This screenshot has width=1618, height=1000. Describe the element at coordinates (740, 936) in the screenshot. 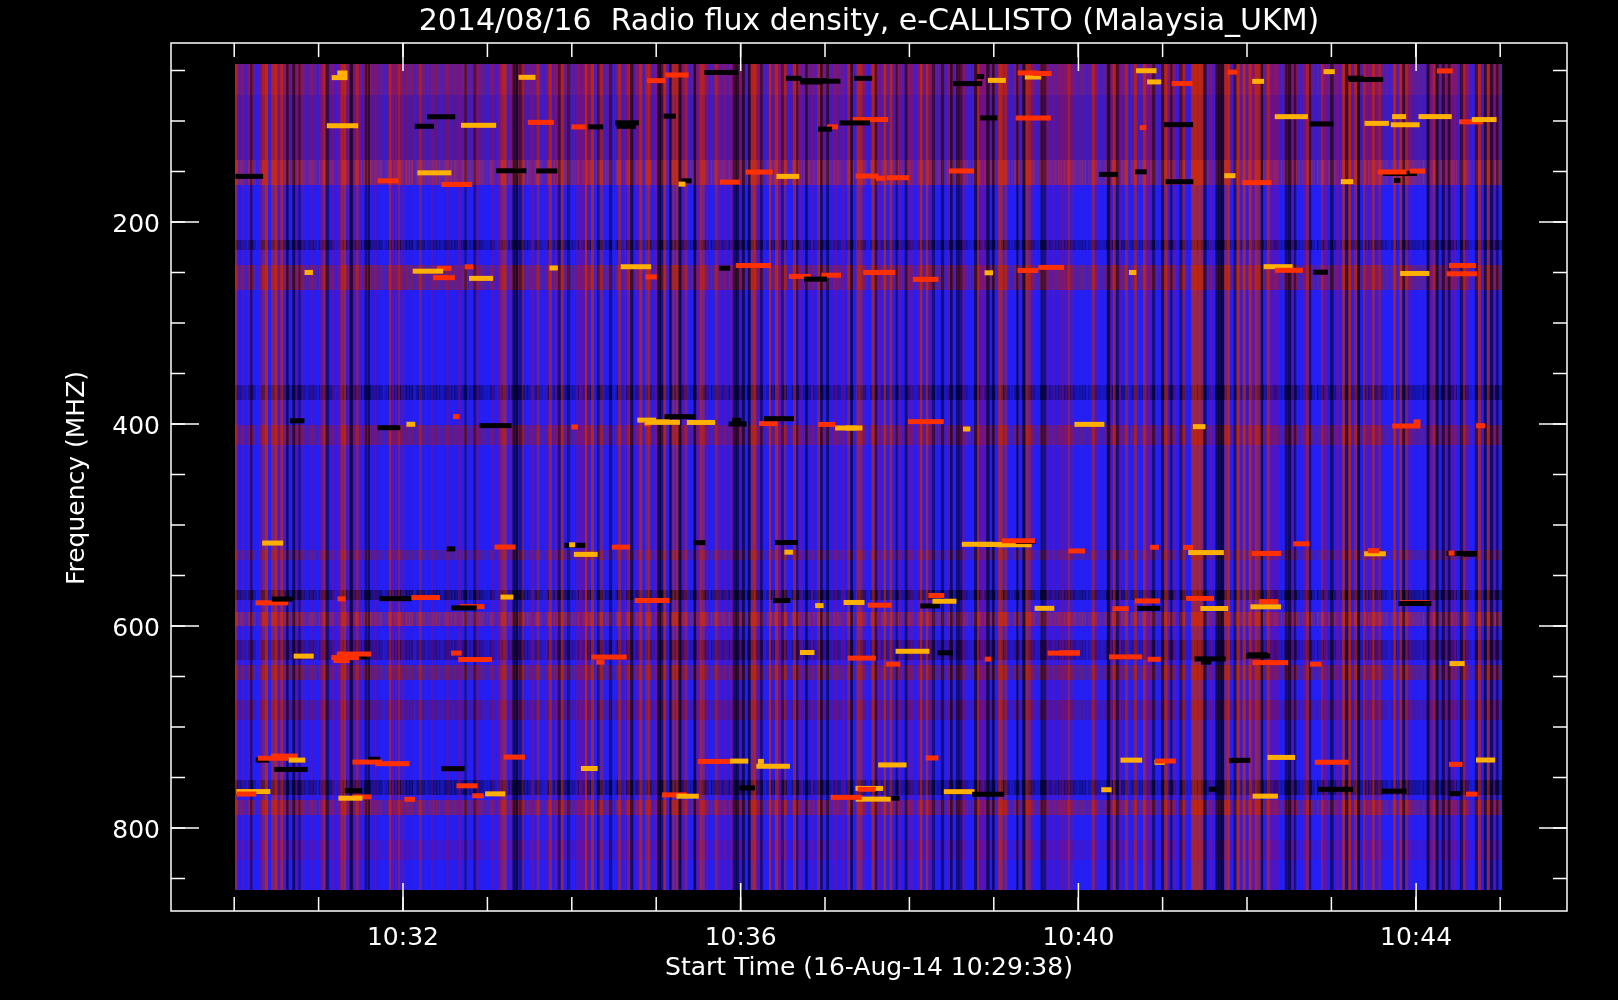

I see `tick-label: 10:36` at that location.